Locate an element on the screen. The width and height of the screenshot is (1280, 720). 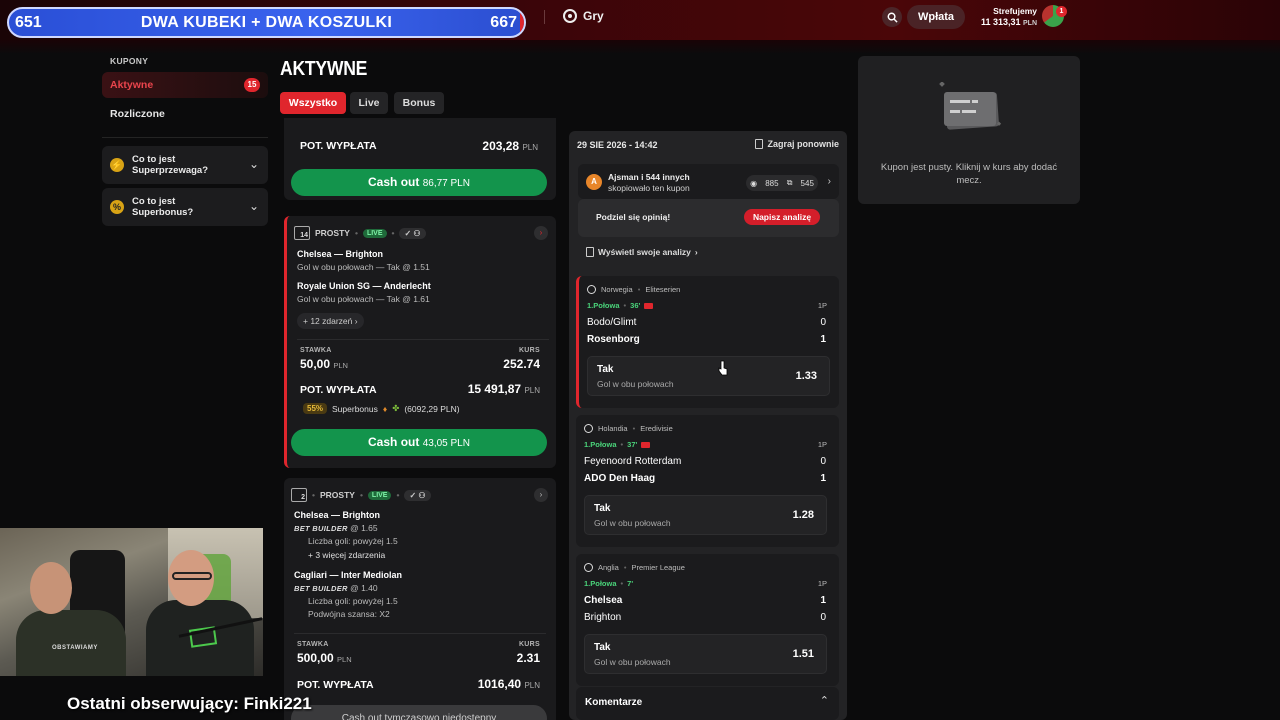
coupon-count: 14 is located at coordinates (302, 233).